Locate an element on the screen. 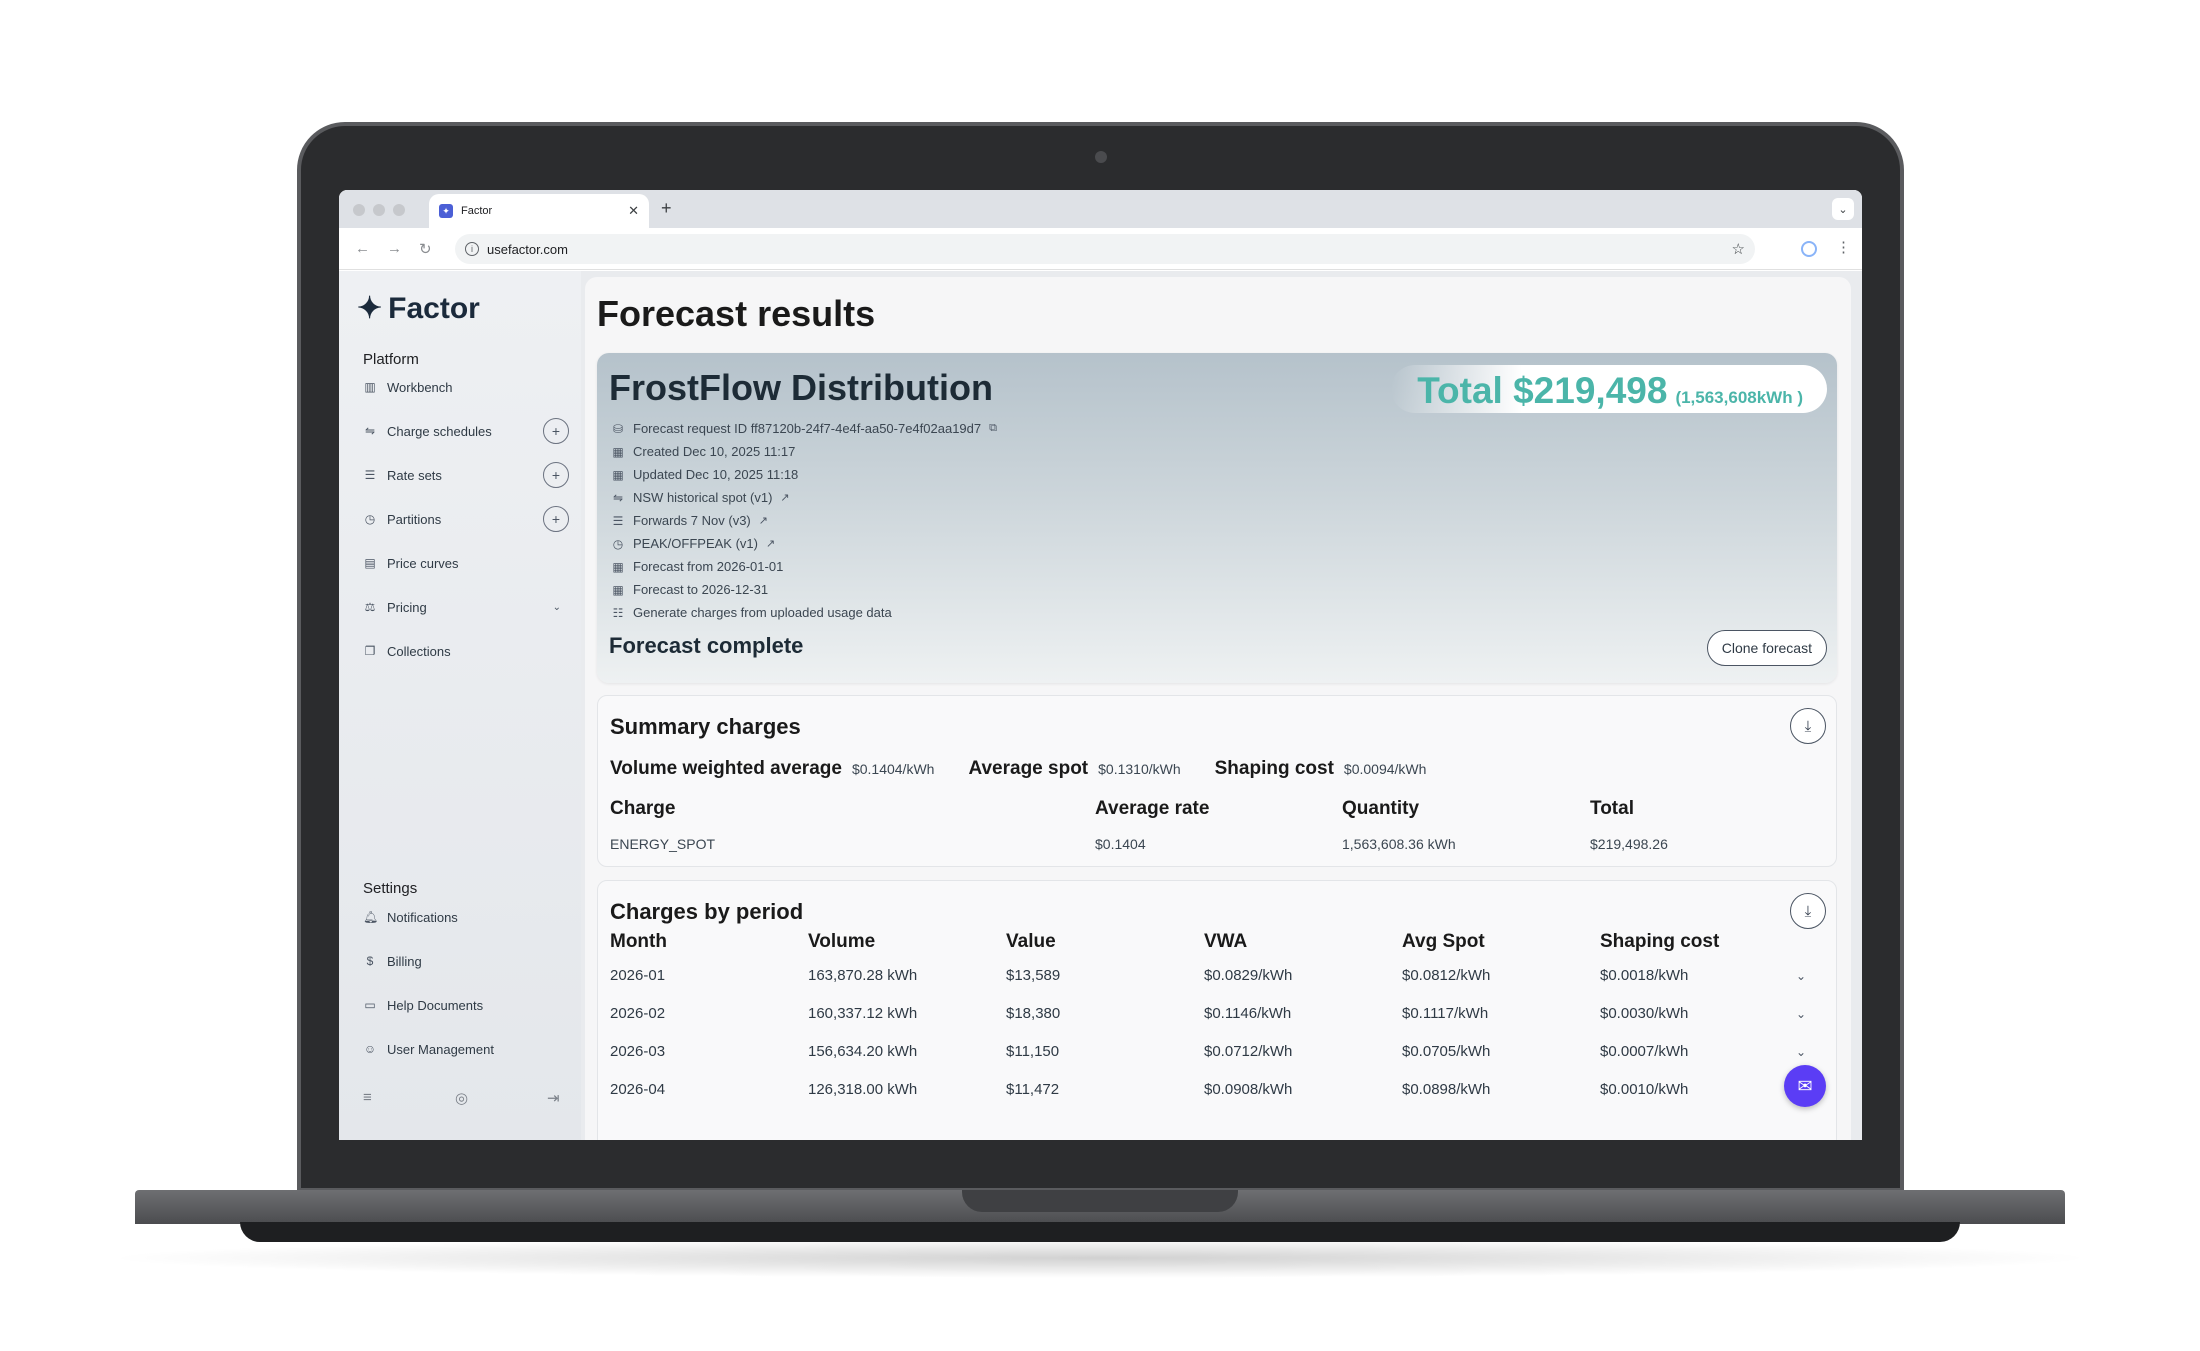 The height and width of the screenshot is (1351, 2200). total-value: Total $219,498 is located at coordinates (1542, 390).